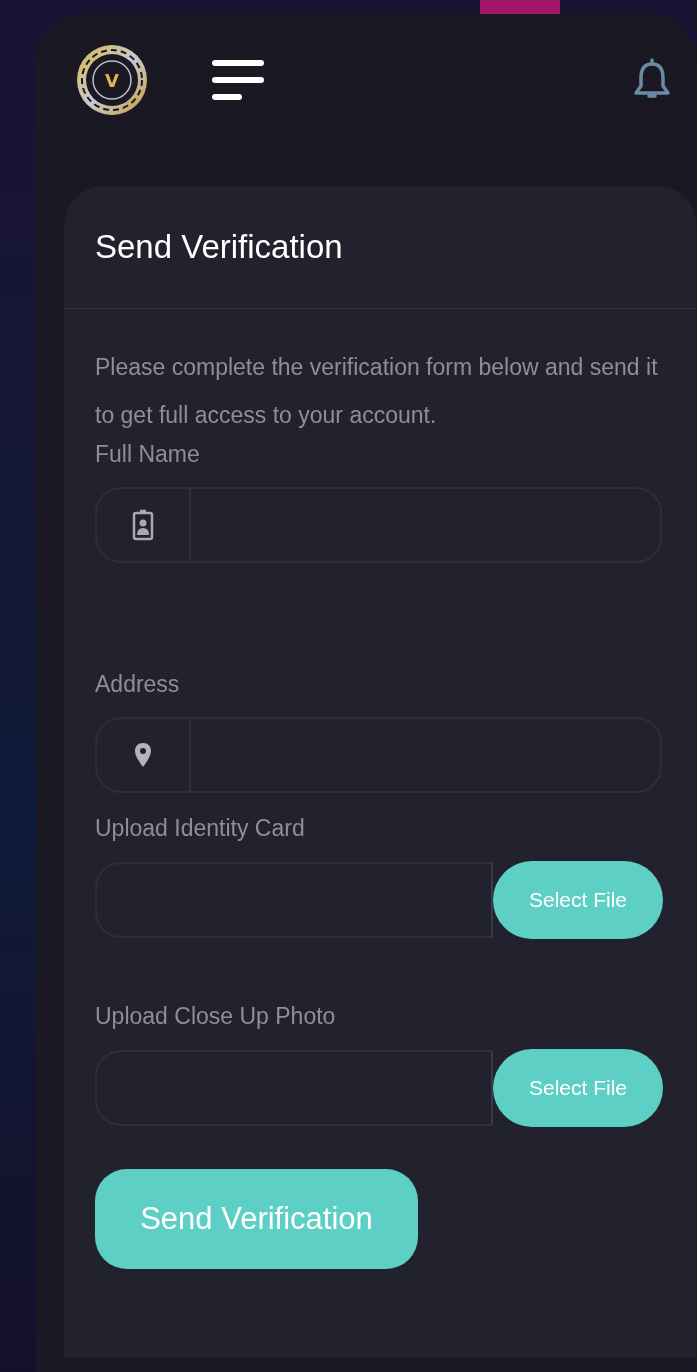 This screenshot has width=697, height=1372. Describe the element at coordinates (238, 80) in the screenshot. I see `menu-icon` at that location.